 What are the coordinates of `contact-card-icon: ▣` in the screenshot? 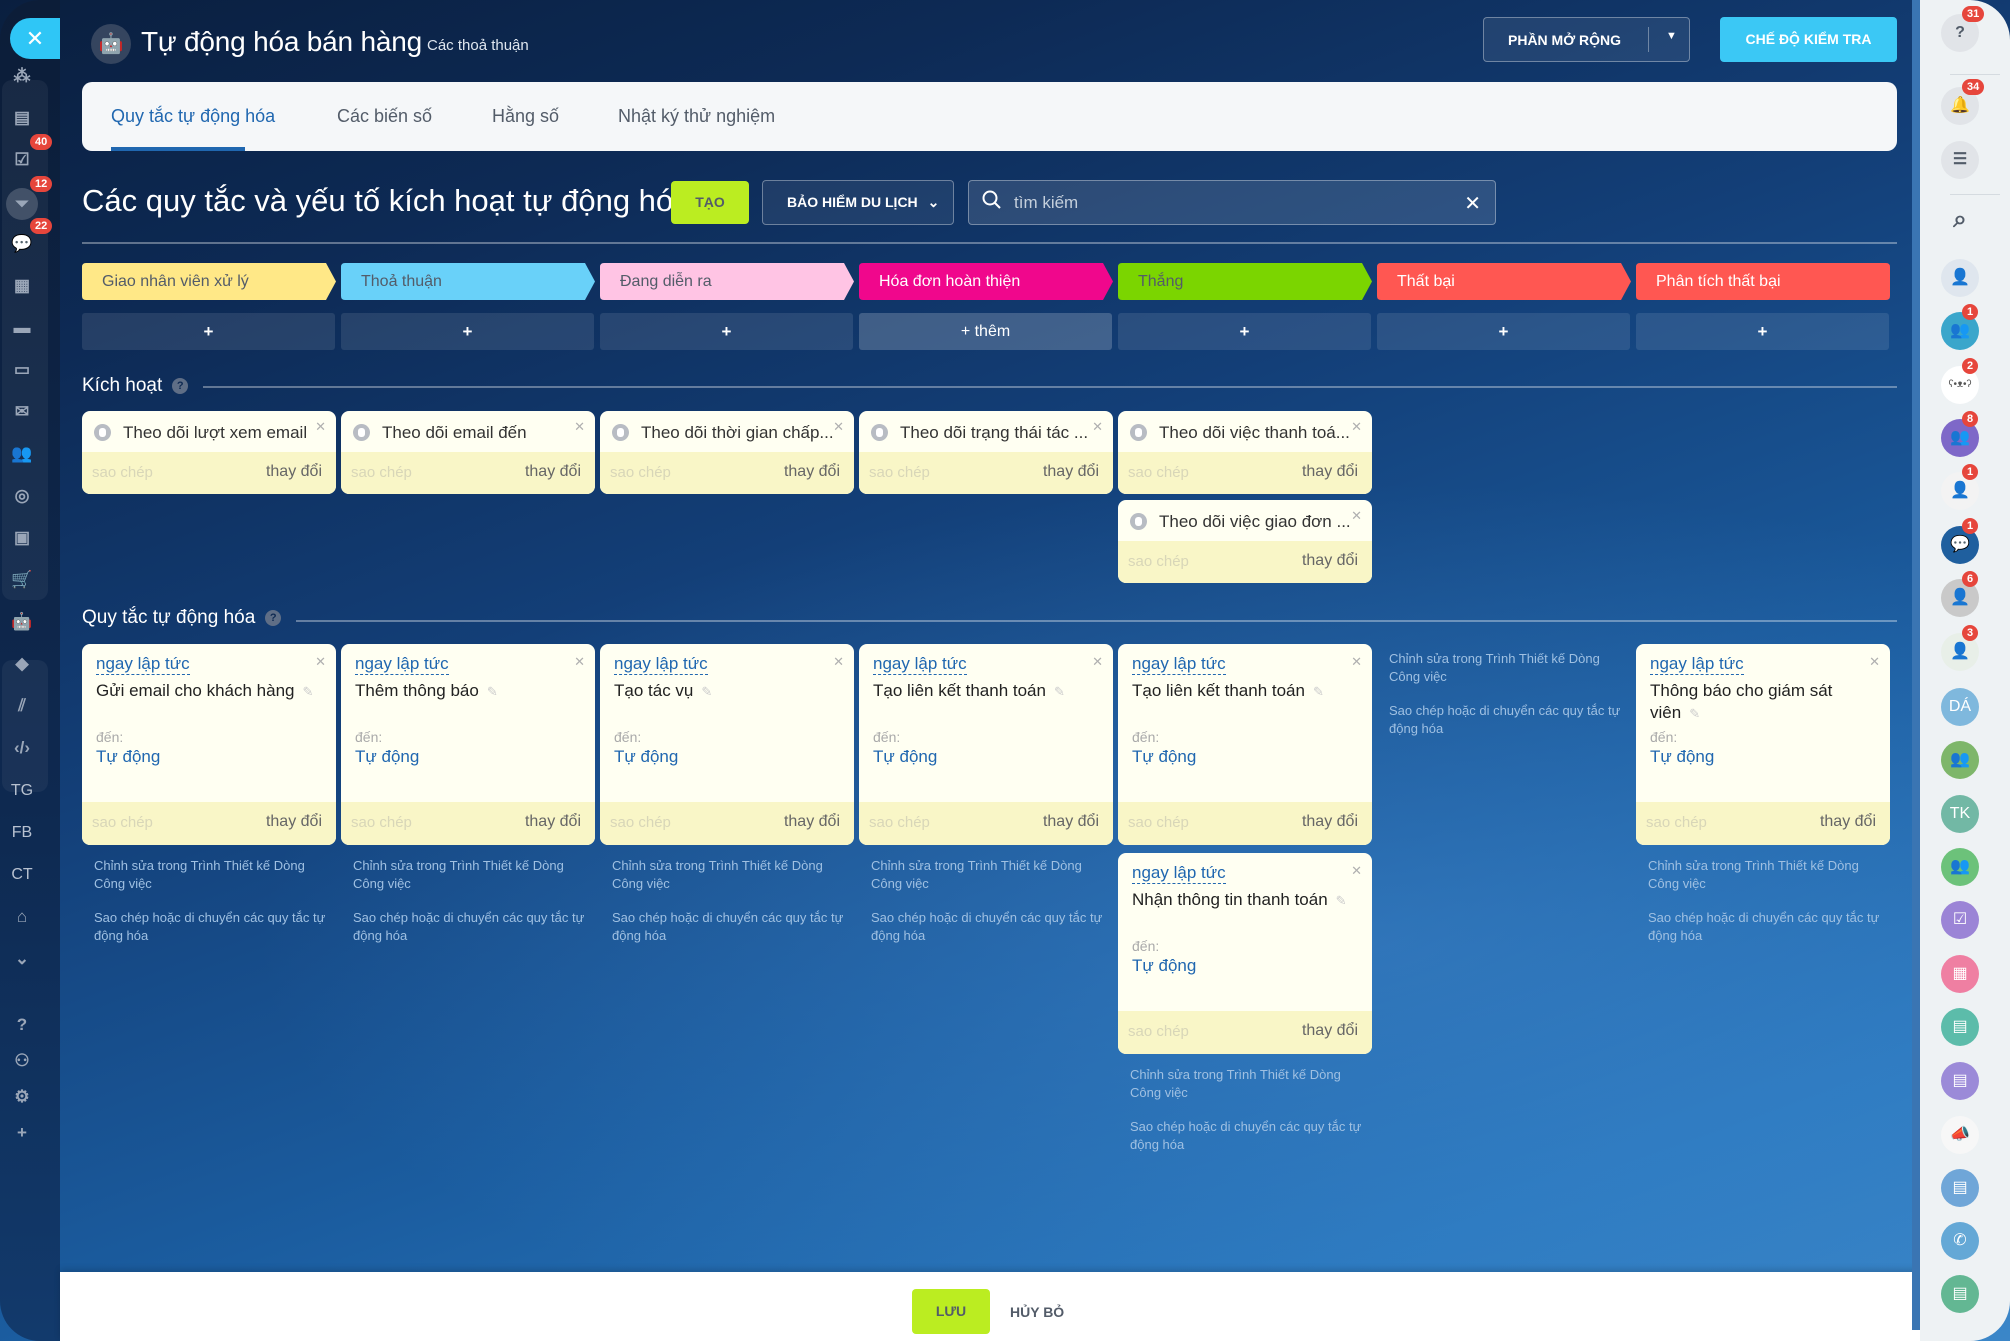 It's located at (22, 538).